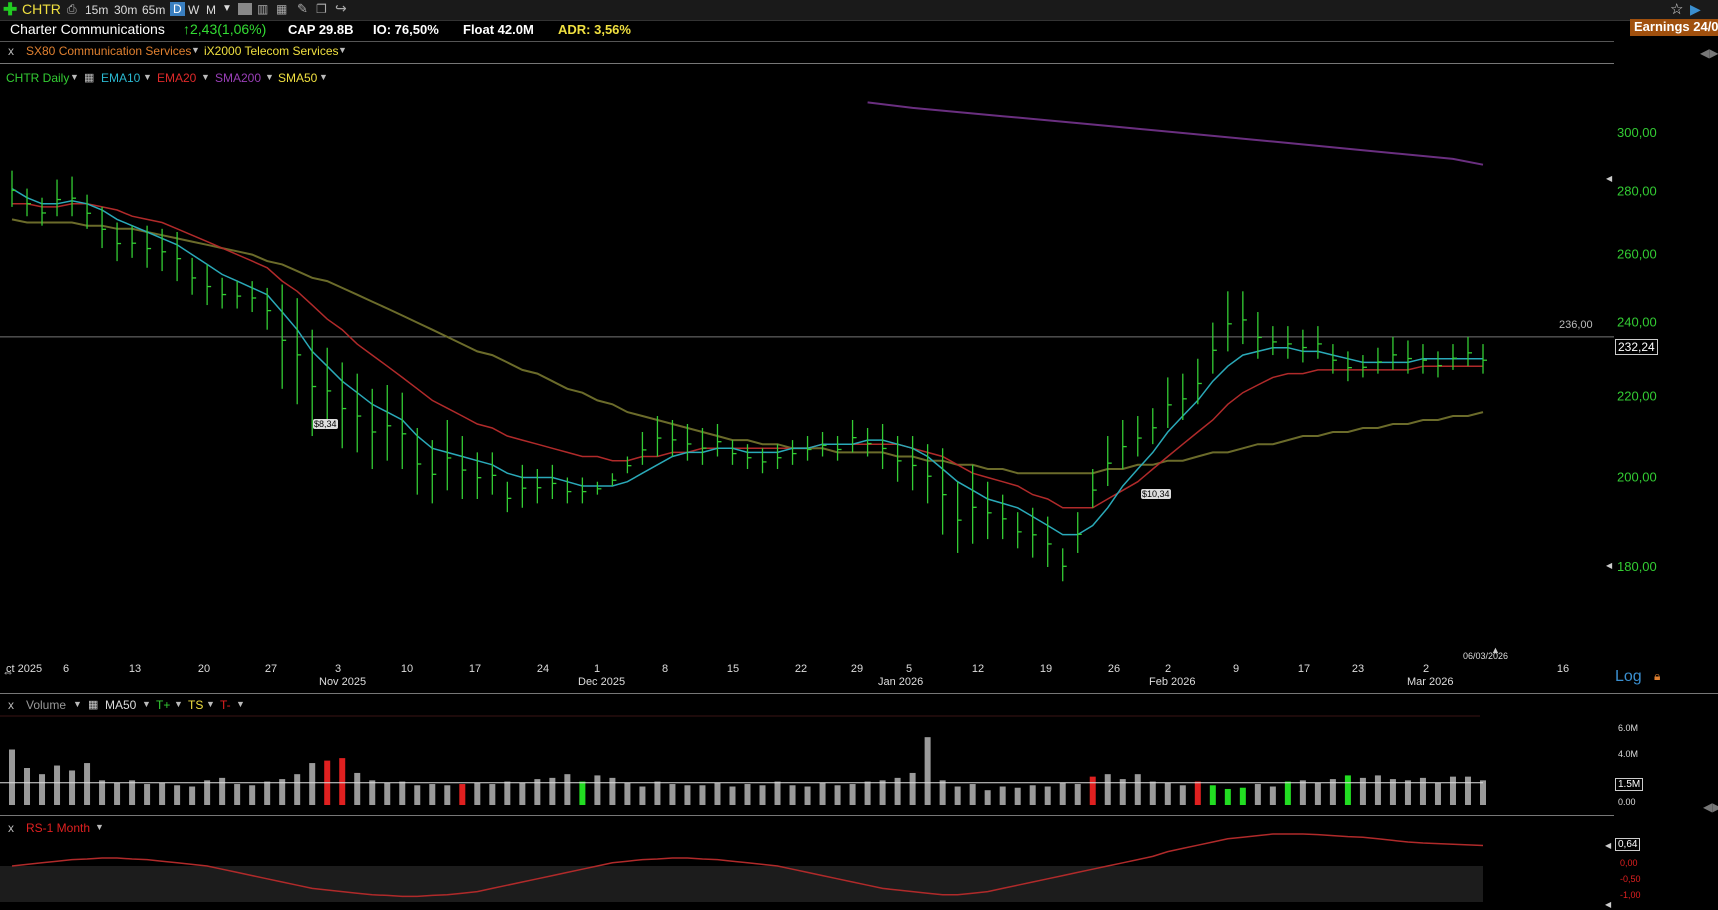 This screenshot has width=1718, height=910. I want to click on volume-dropdown-icon: ▼, so click(77, 704).